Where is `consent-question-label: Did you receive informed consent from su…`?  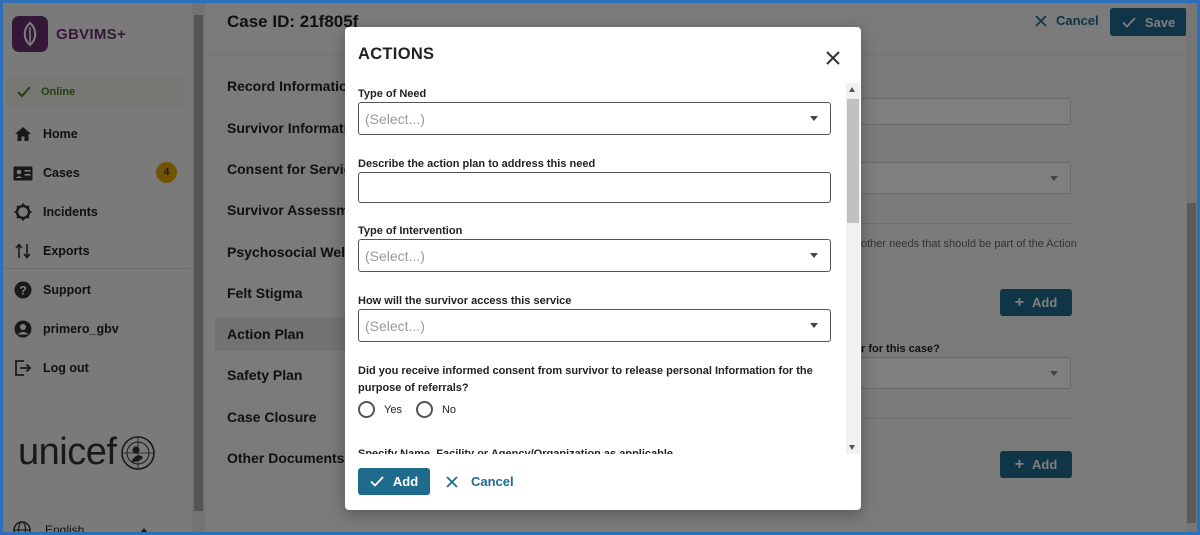 consent-question-label: Did you receive informed consent from su… is located at coordinates (585, 379).